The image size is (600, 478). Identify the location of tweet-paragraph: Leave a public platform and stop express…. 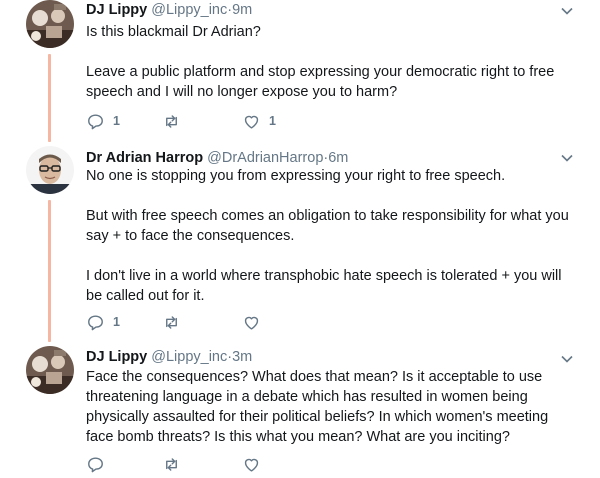
(320, 82).